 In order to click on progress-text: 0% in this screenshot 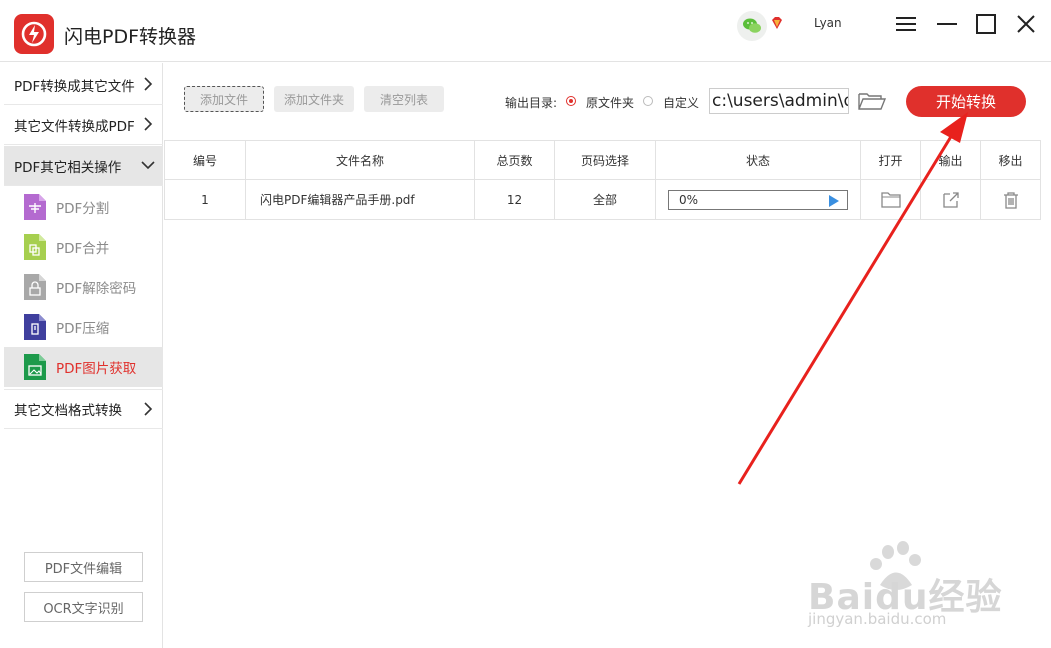, I will do `click(689, 199)`.